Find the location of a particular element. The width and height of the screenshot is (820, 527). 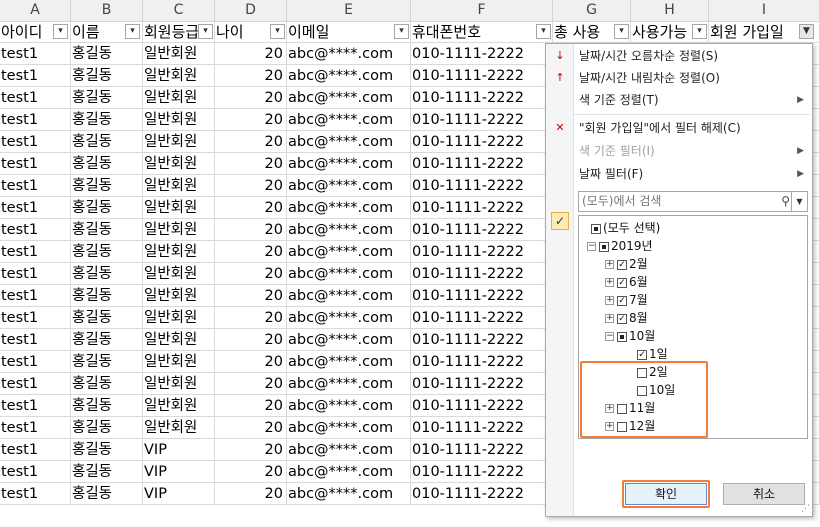

menu-item-sort-by-color: 색 기준 정렬(T) ▶ is located at coordinates (679, 100).